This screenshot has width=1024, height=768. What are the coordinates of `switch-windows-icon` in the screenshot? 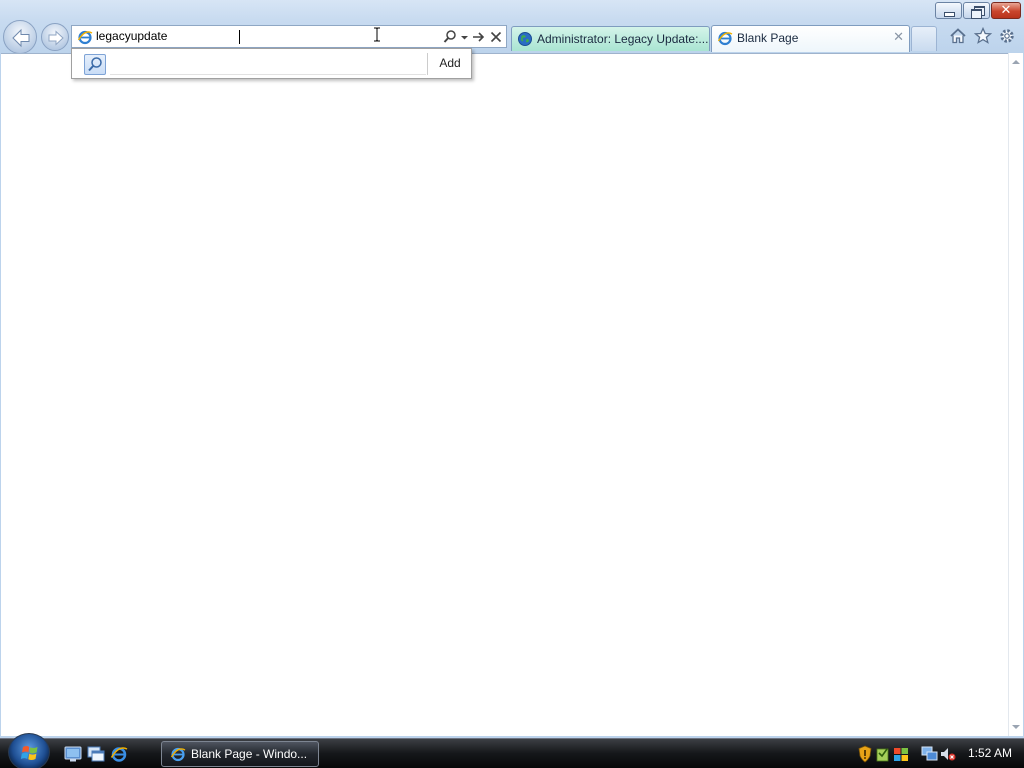 It's located at (96, 754).